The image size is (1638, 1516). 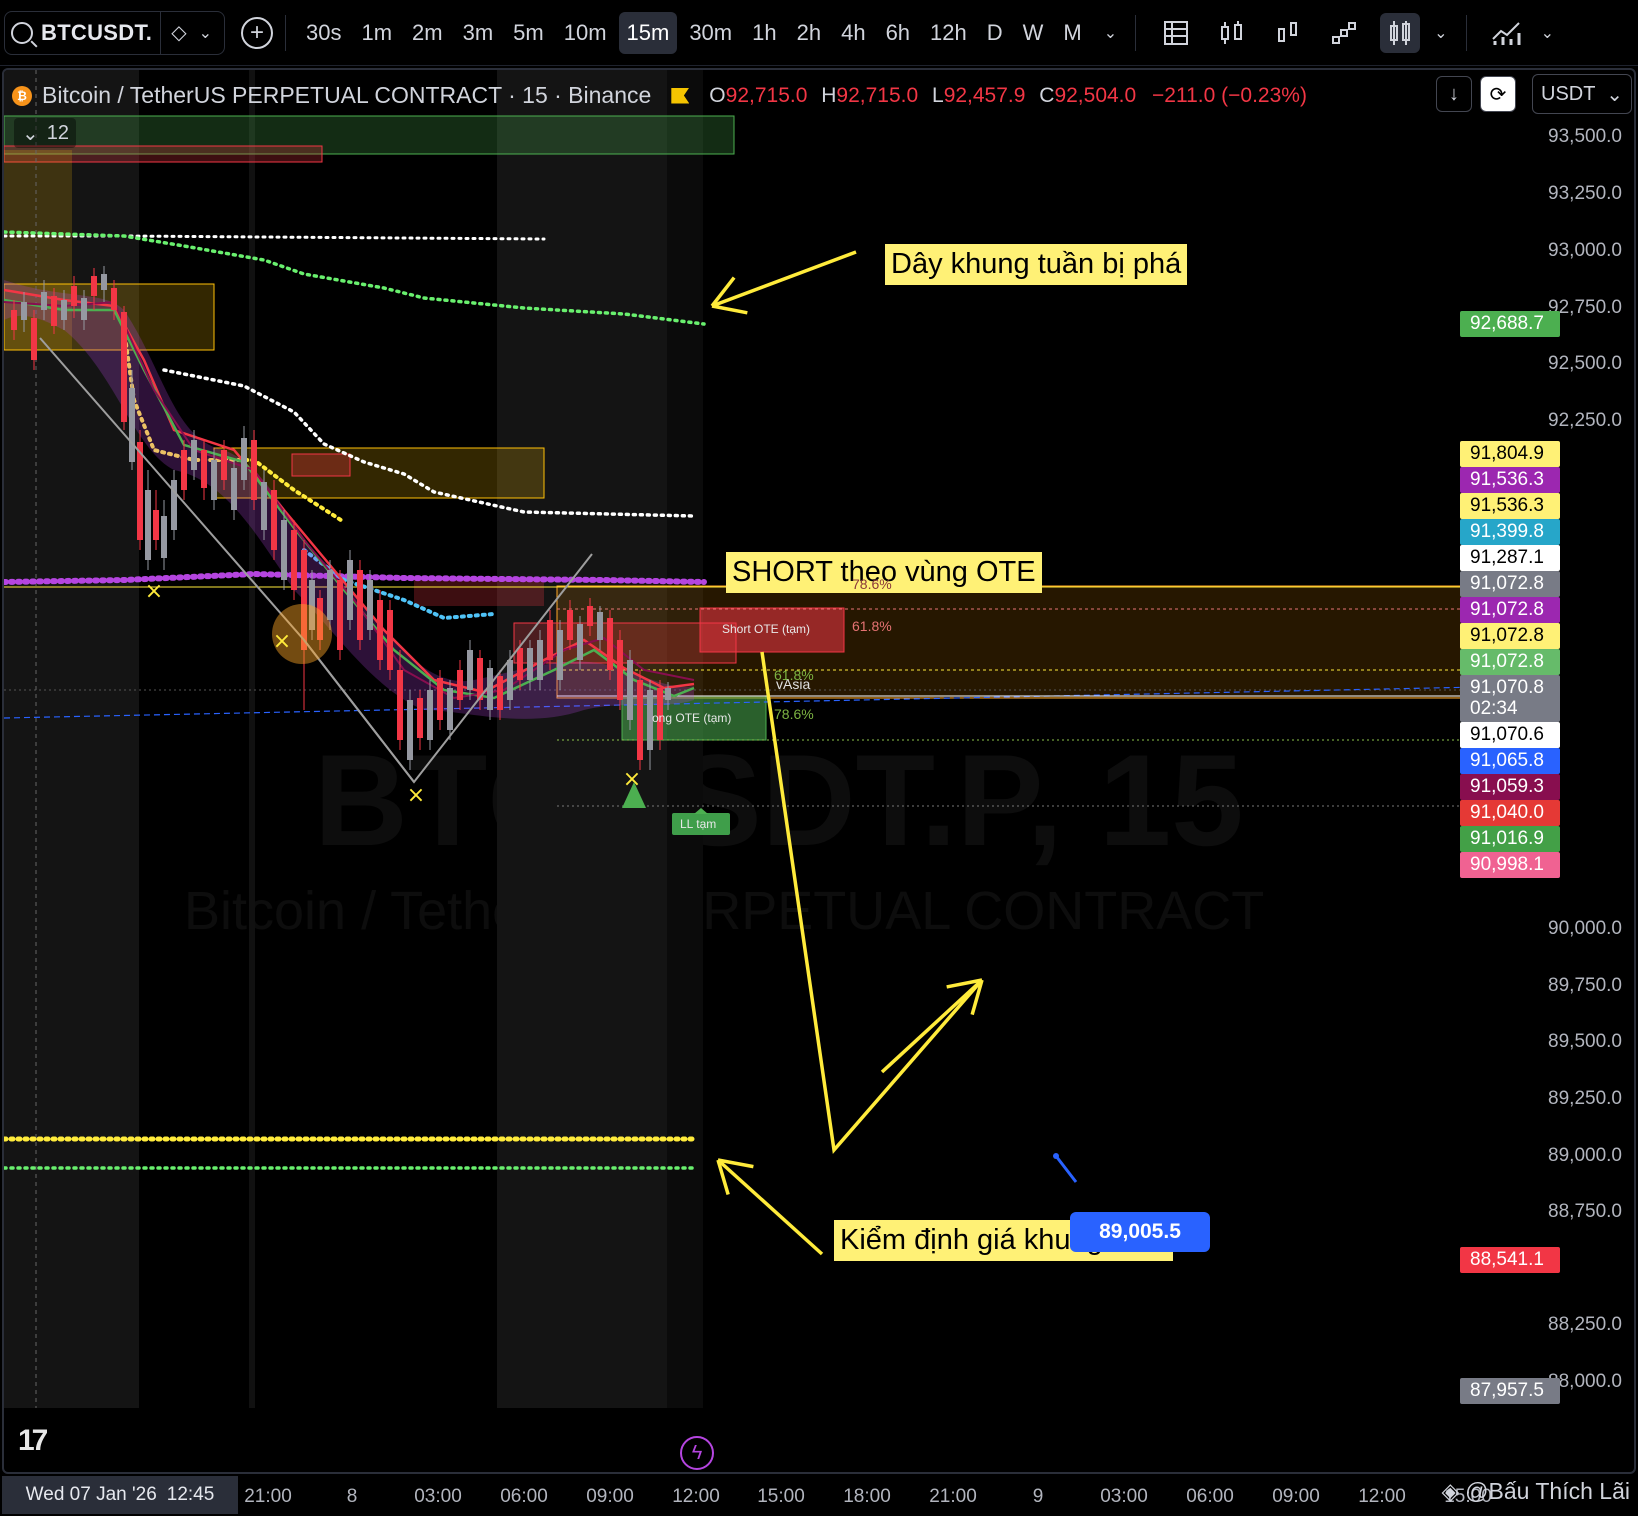 What do you see at coordinates (809, 33) in the screenshot?
I see `timeframe-2h: 2h` at bounding box center [809, 33].